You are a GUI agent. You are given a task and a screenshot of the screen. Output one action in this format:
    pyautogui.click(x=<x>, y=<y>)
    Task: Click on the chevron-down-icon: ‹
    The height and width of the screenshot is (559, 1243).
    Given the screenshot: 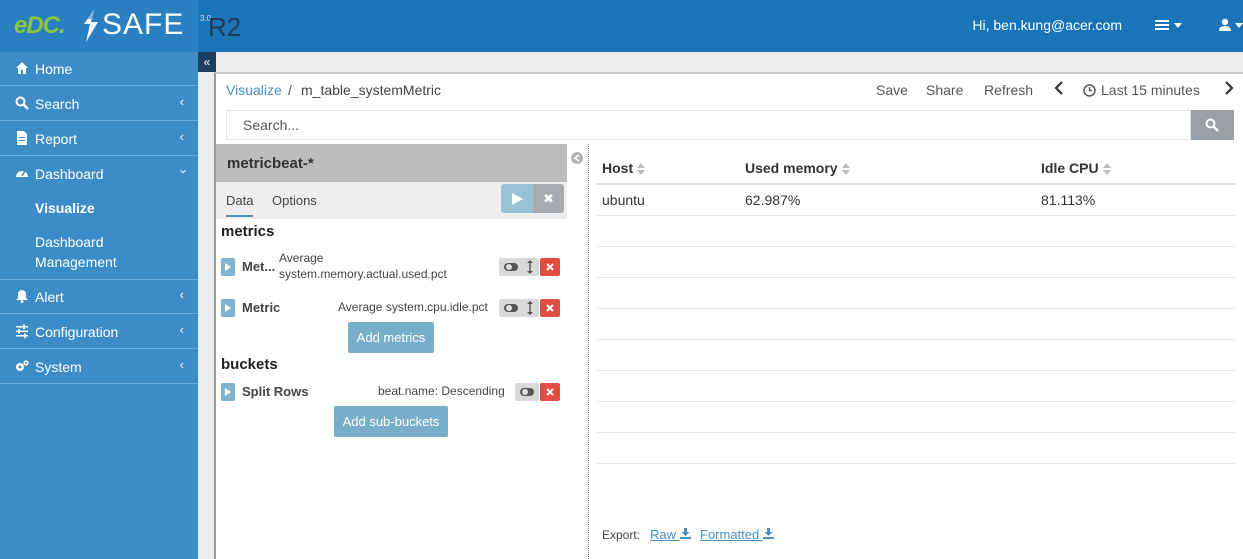 What is the action you would take?
    pyautogui.click(x=182, y=171)
    